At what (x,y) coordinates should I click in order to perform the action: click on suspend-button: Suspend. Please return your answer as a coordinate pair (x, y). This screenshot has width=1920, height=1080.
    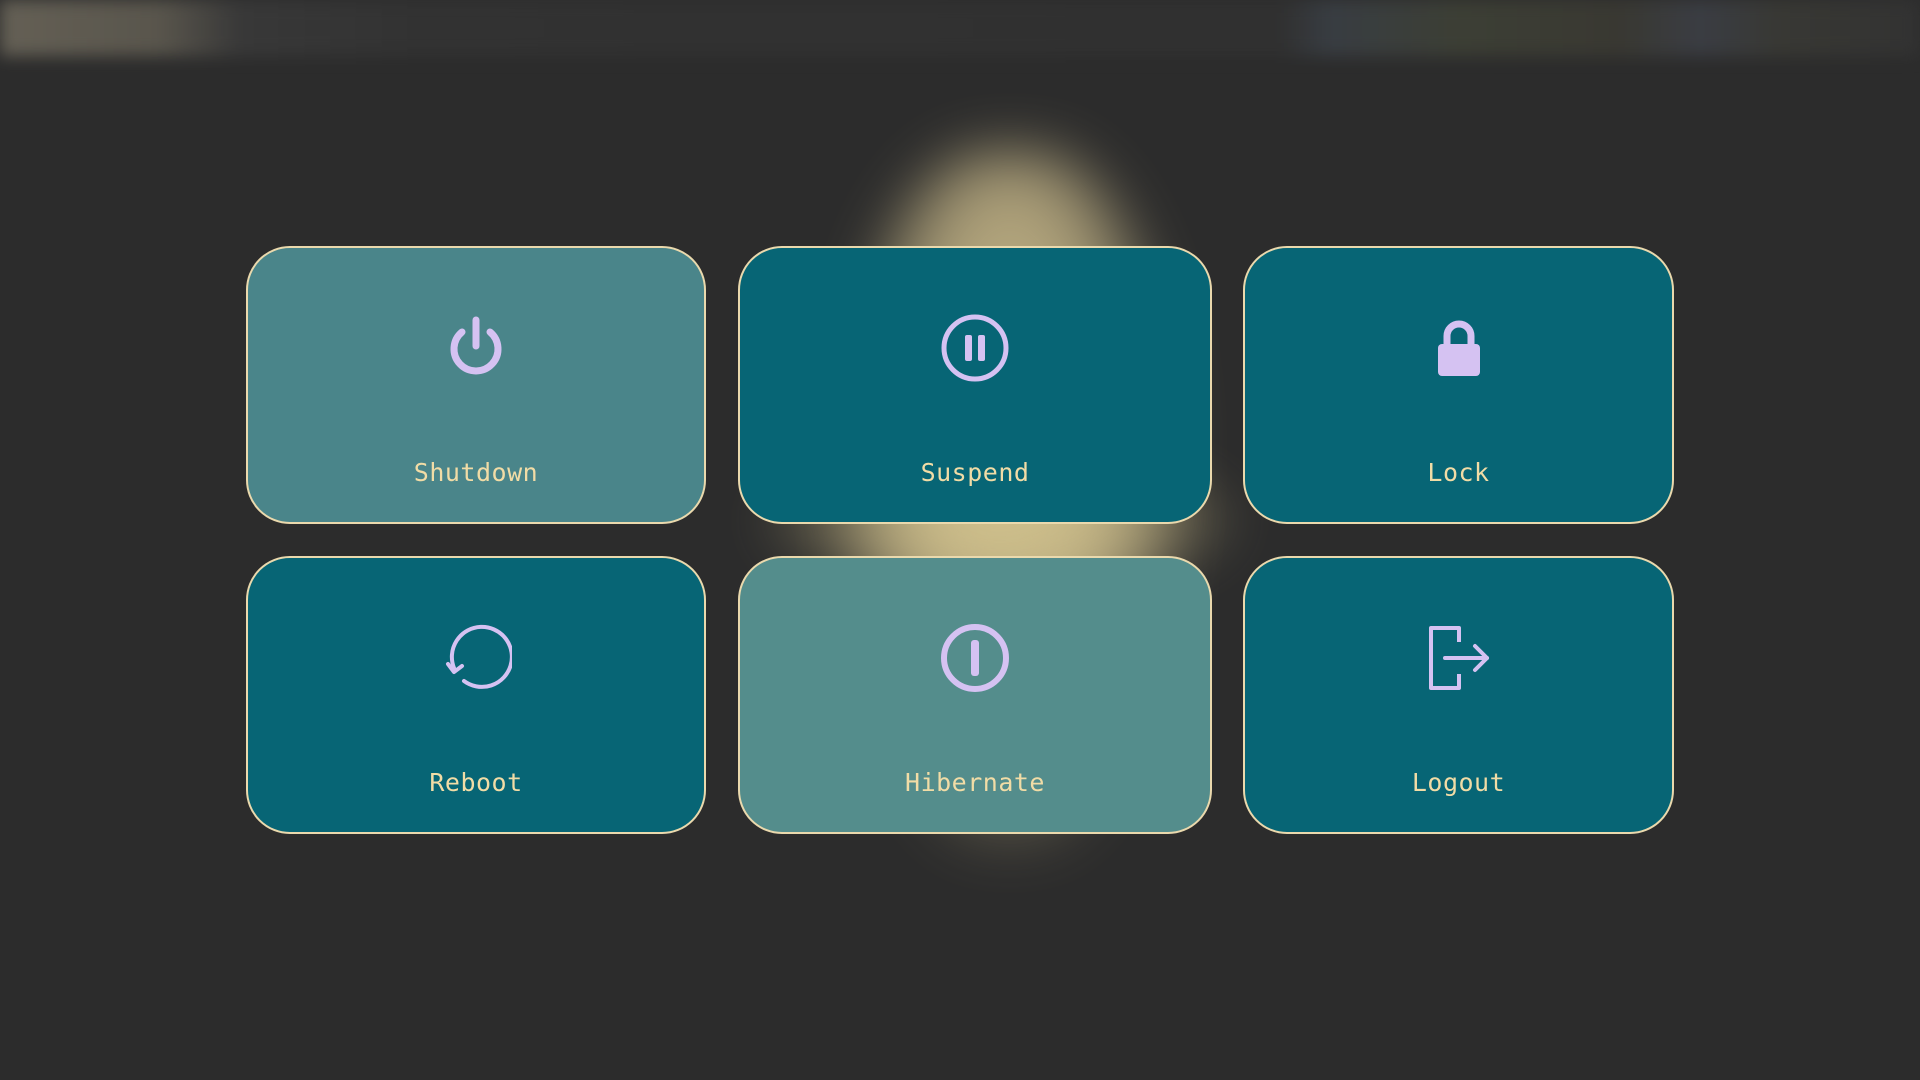
    Looking at the image, I should click on (975, 385).